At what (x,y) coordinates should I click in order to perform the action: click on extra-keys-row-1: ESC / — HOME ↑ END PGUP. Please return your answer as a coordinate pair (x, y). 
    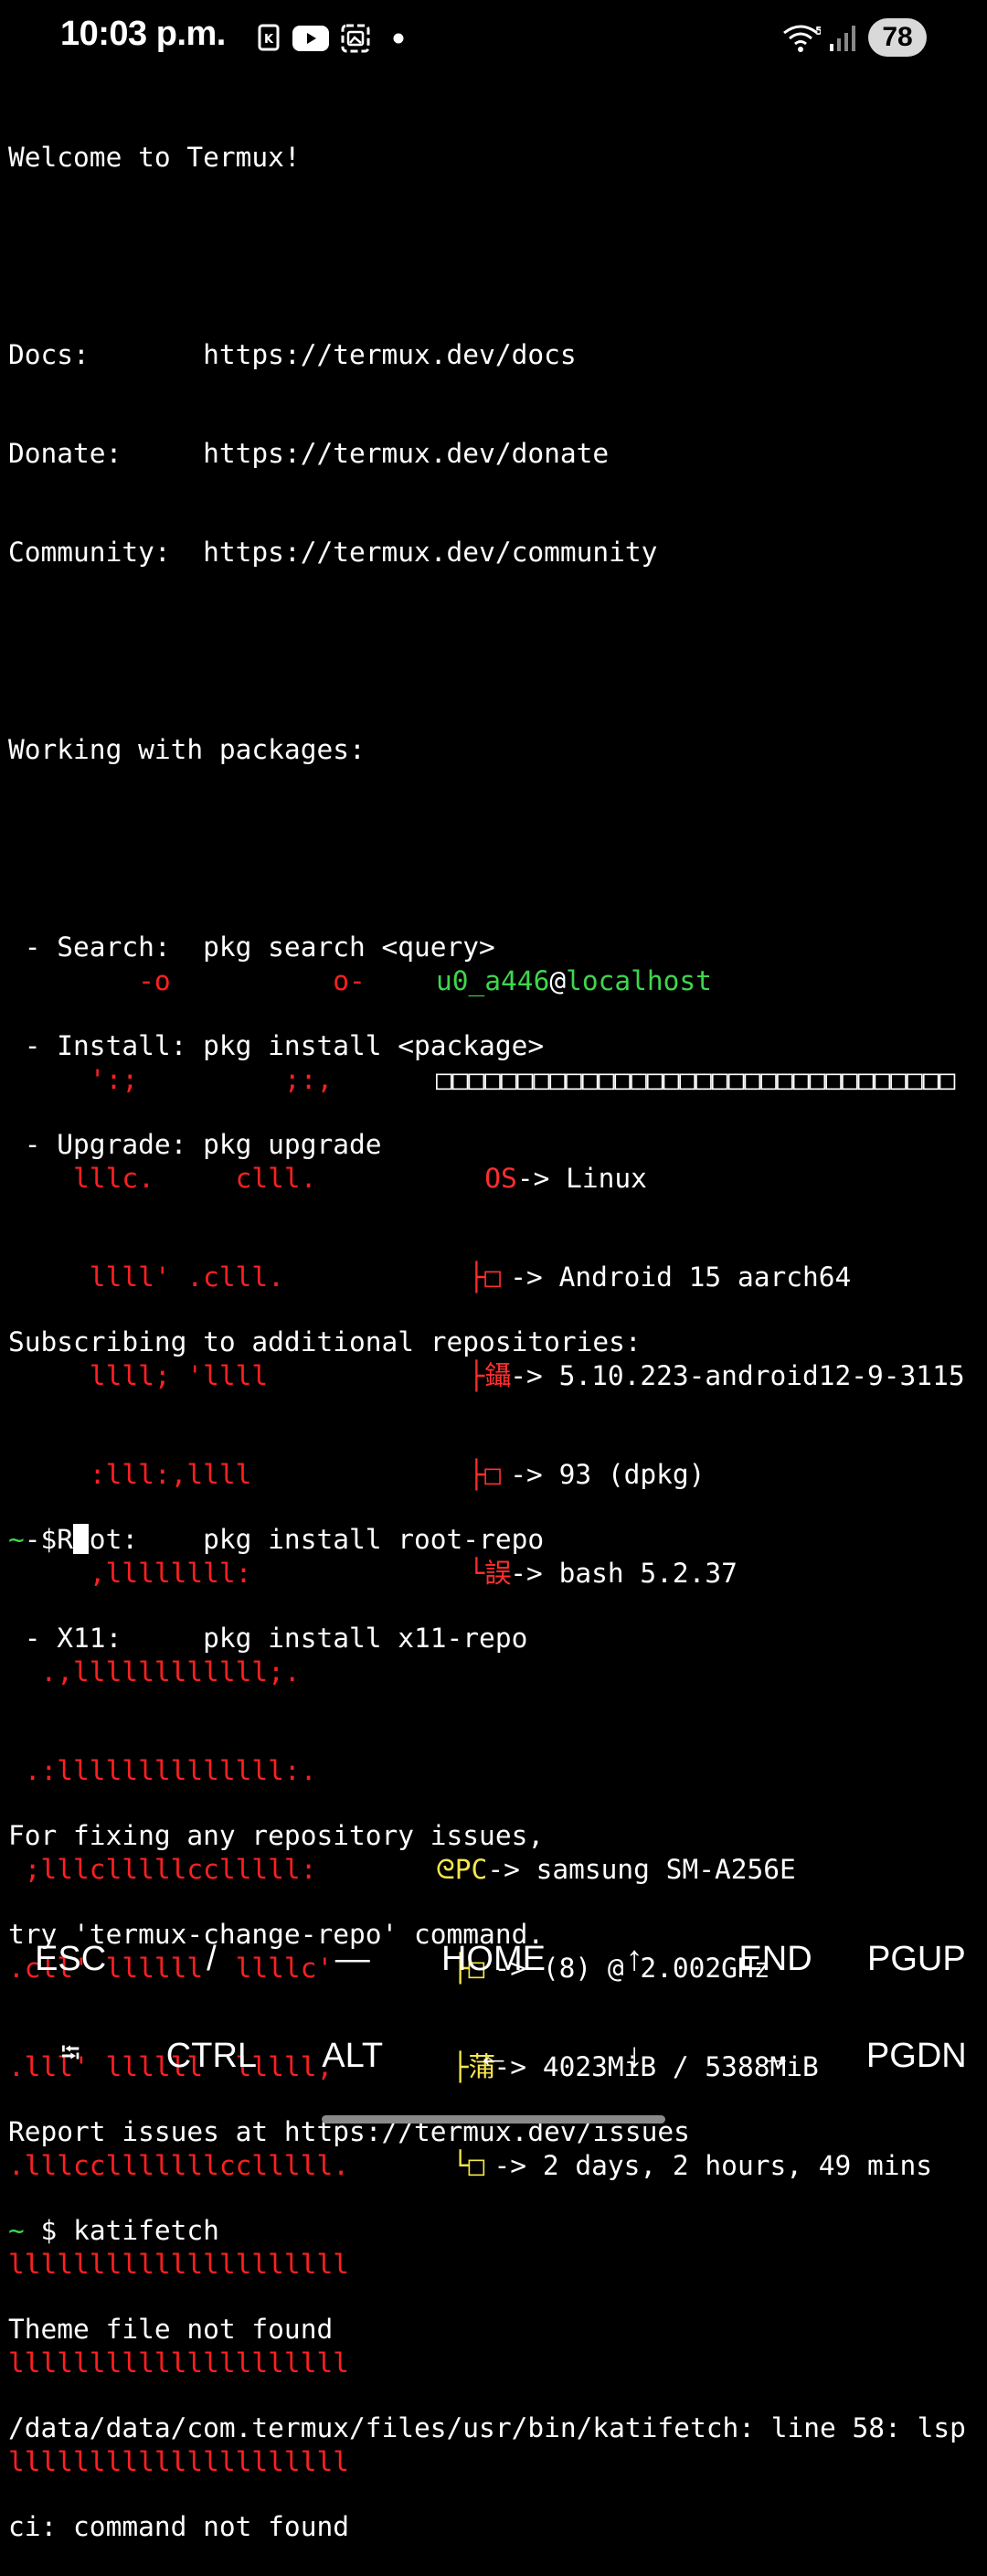
    Looking at the image, I should click on (493, 1959).